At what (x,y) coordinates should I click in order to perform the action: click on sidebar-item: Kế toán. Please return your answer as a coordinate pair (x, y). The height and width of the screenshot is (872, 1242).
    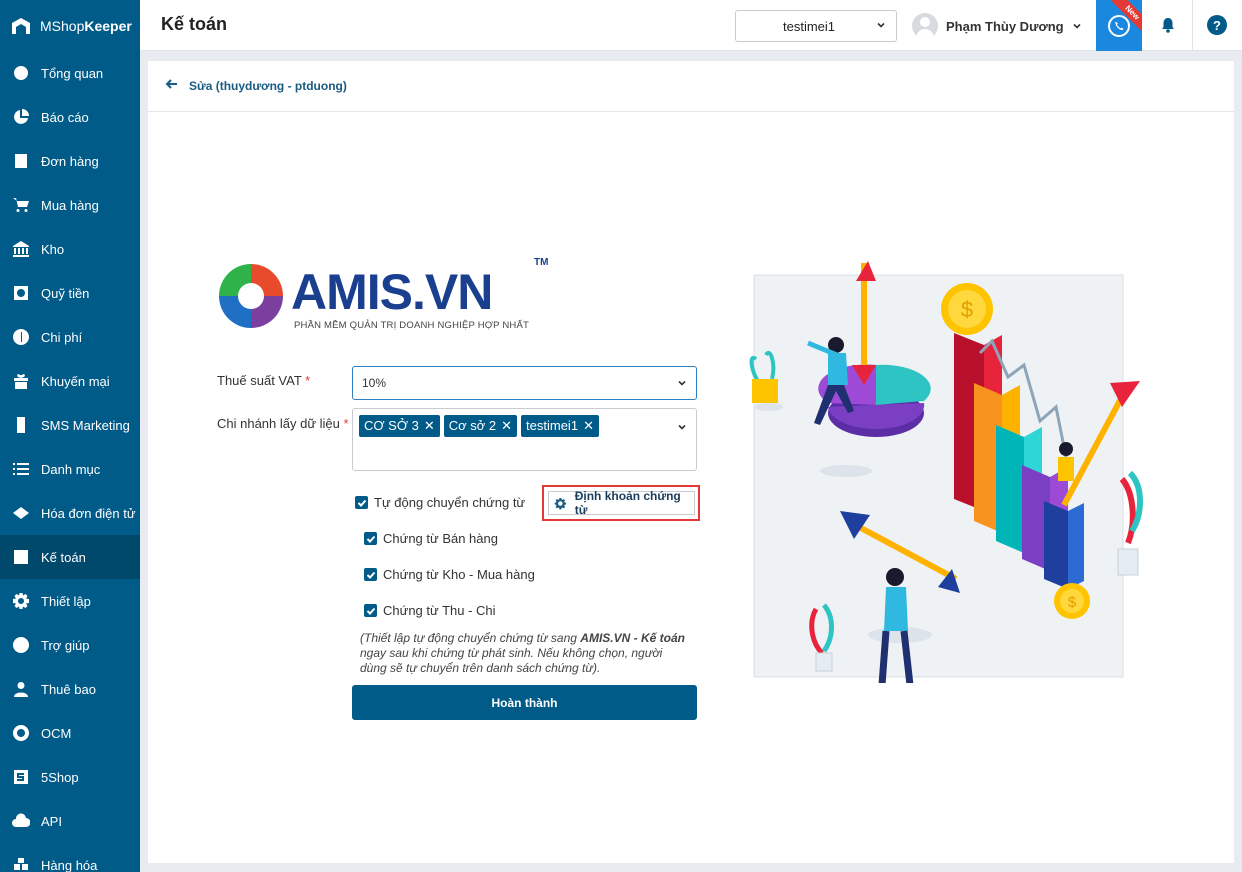
    Looking at the image, I should click on (70, 557).